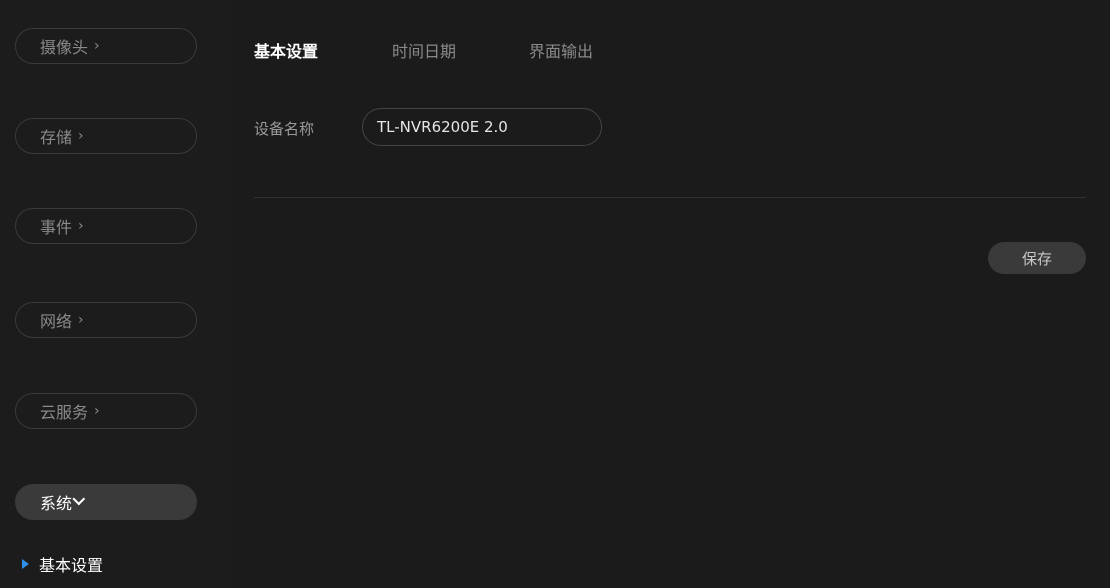 Image resolution: width=1110 pixels, height=588 pixels. I want to click on device-name-label: 设备名称, so click(284, 129).